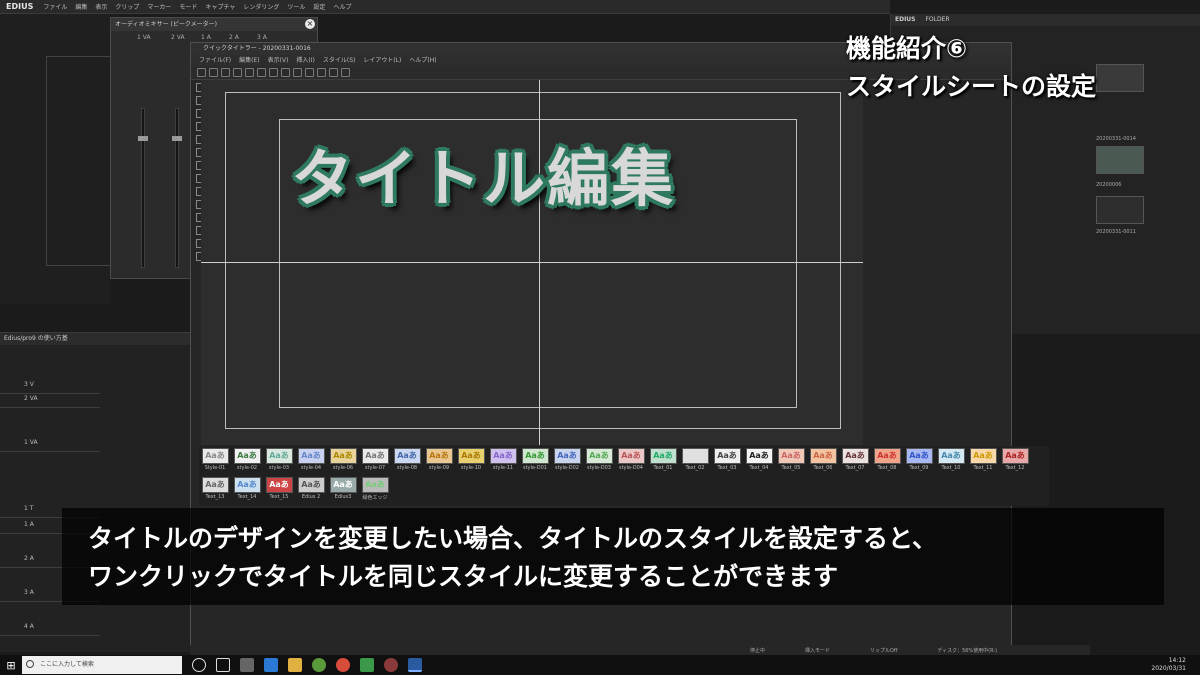  Describe the element at coordinates (319, 6) in the screenshot. I see `menu-item: 設定` at that location.